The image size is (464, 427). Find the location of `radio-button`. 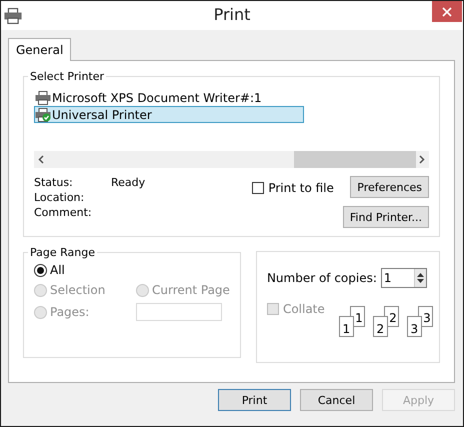

radio-button is located at coordinates (40, 270).